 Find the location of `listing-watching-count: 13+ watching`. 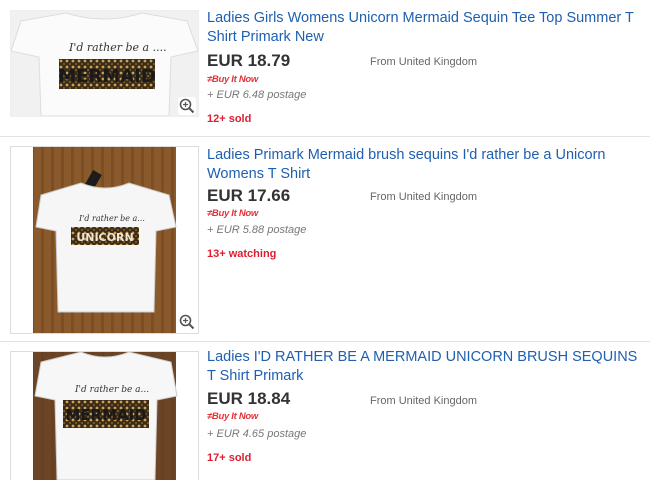

listing-watching-count: 13+ watching is located at coordinates (242, 254).